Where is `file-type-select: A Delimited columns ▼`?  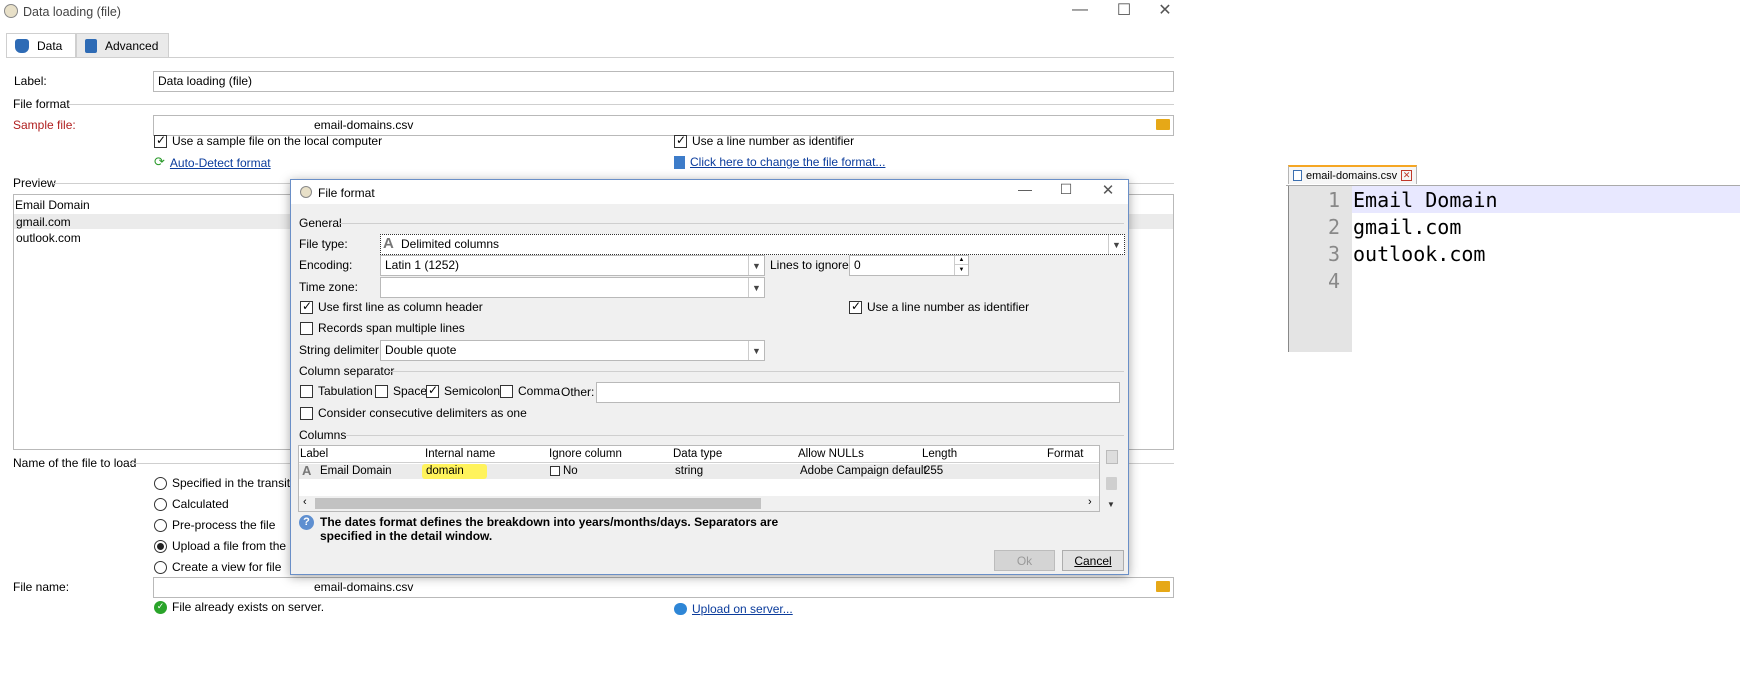
file-type-select: A Delimited columns ▼ is located at coordinates (752, 244).